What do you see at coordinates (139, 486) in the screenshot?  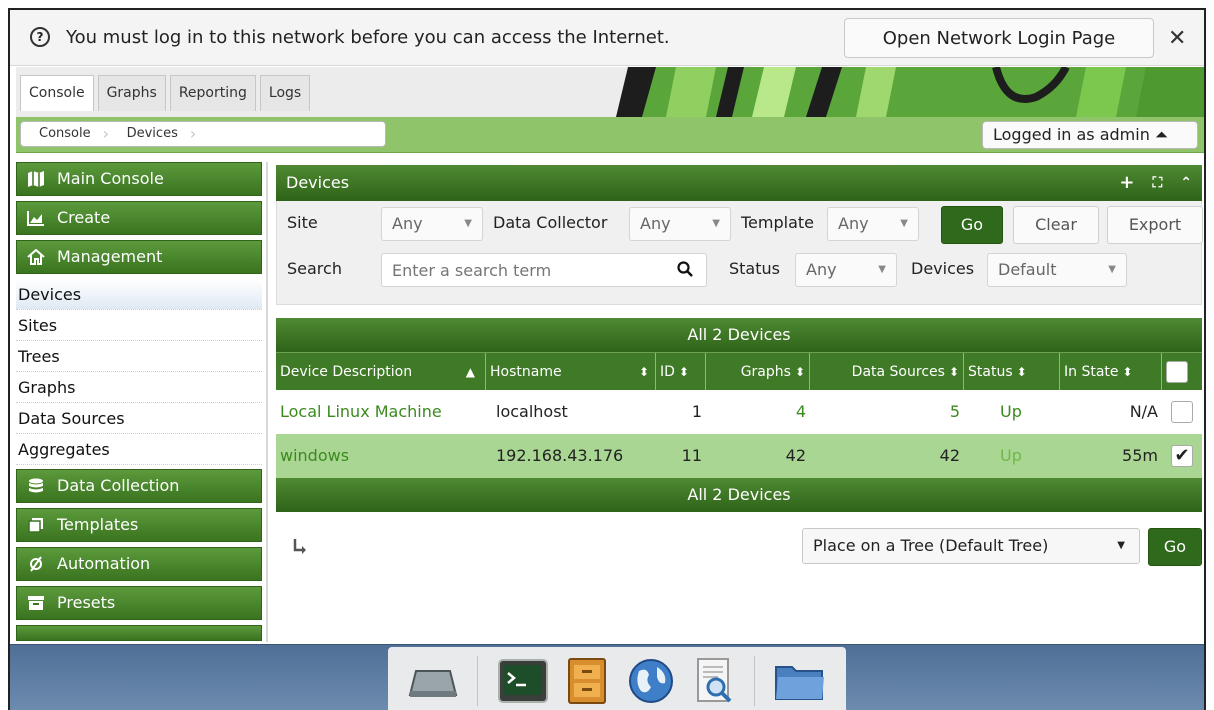 I see `sidebar-header-data-collection: Data Collection` at bounding box center [139, 486].